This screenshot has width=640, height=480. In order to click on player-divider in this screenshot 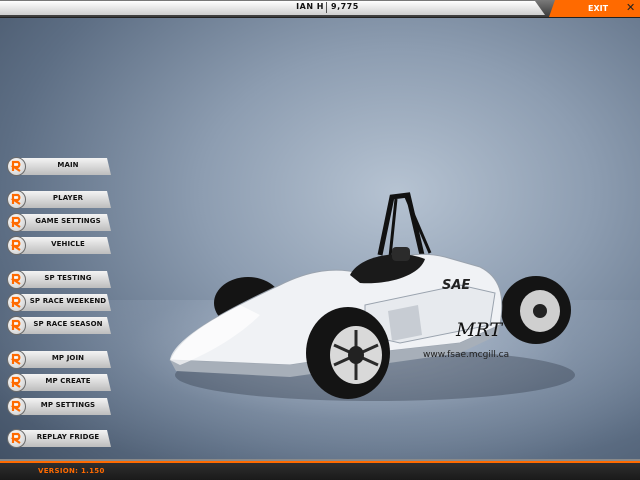, I will do `click(326, 7)`.